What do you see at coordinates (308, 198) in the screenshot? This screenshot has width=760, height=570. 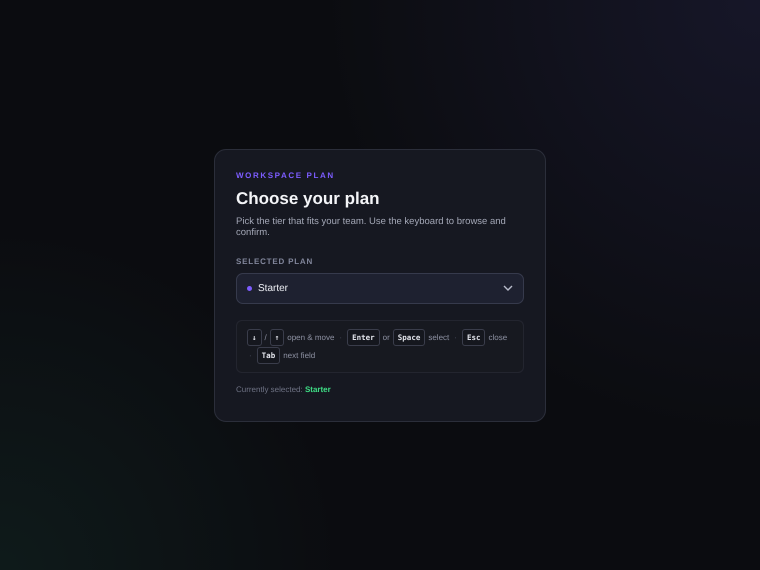 I see `card-title: Choose your plan` at bounding box center [308, 198].